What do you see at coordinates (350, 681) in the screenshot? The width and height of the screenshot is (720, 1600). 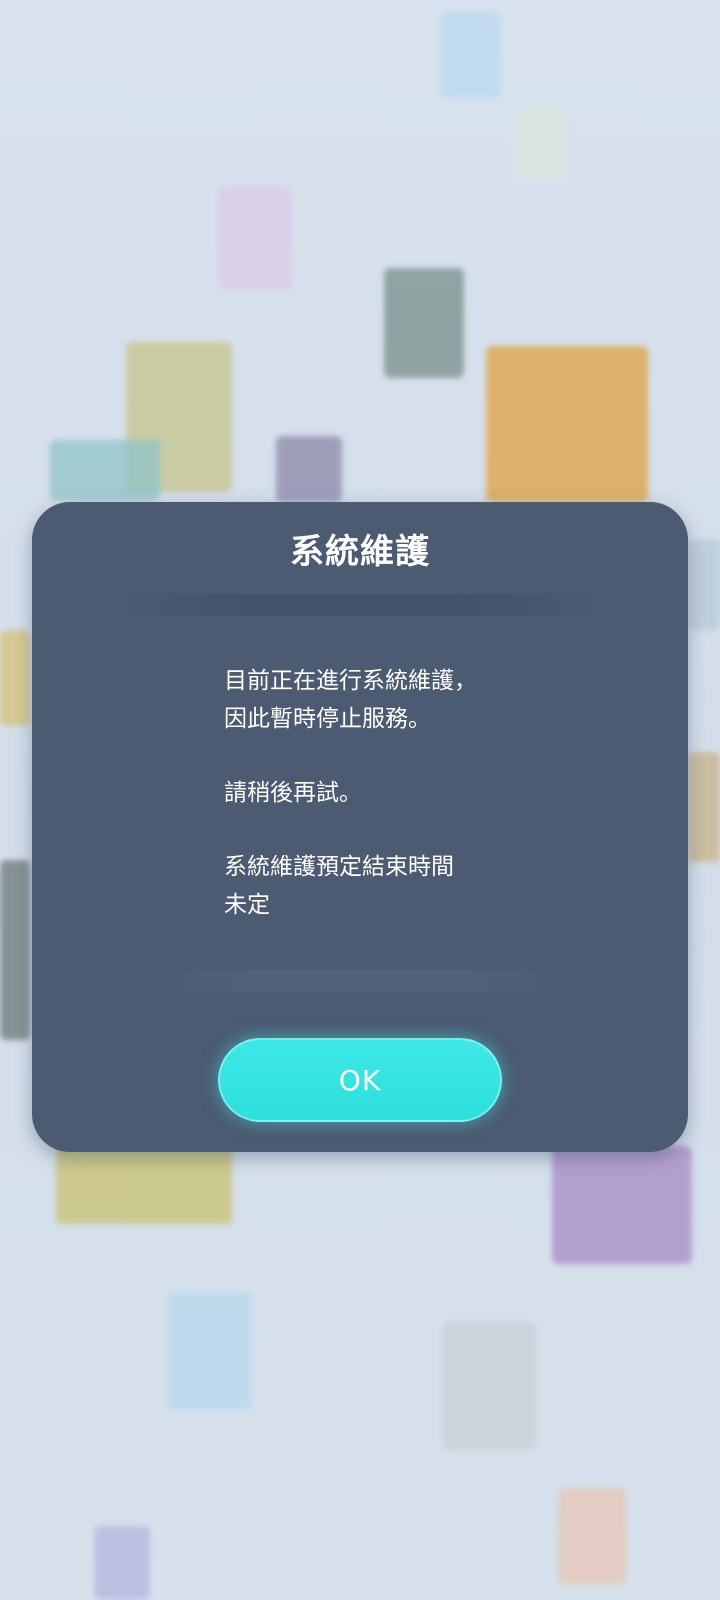 I see `message-line: 目前正在進行系統維護，` at bounding box center [350, 681].